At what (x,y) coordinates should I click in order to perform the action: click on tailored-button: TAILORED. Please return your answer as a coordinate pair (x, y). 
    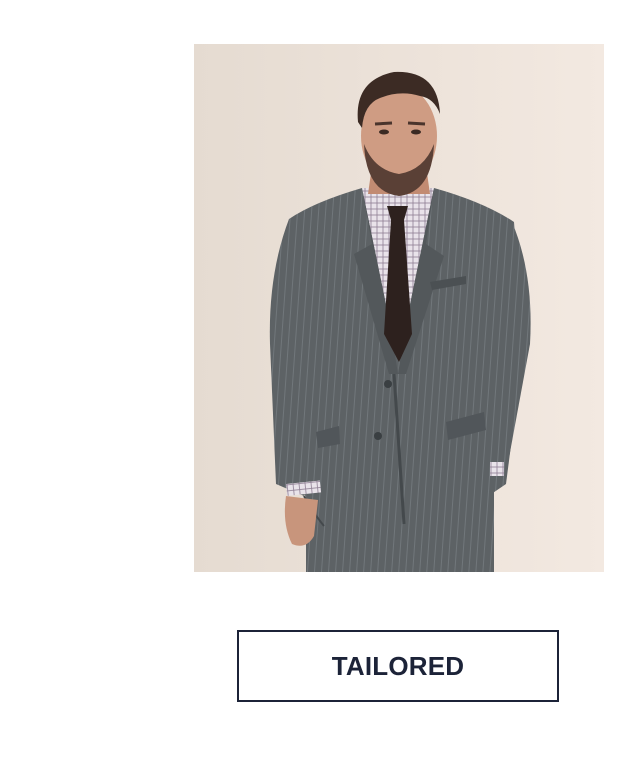
    Looking at the image, I should click on (398, 666).